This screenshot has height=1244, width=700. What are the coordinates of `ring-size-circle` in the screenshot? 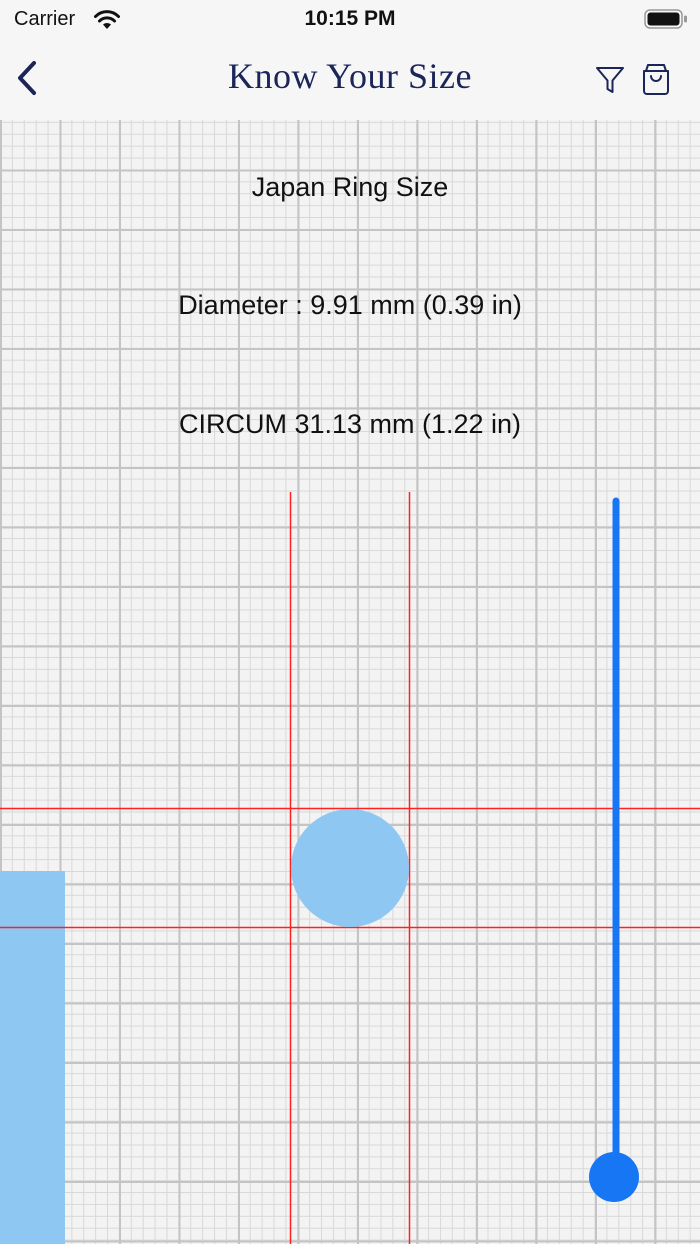 It's located at (350, 868).